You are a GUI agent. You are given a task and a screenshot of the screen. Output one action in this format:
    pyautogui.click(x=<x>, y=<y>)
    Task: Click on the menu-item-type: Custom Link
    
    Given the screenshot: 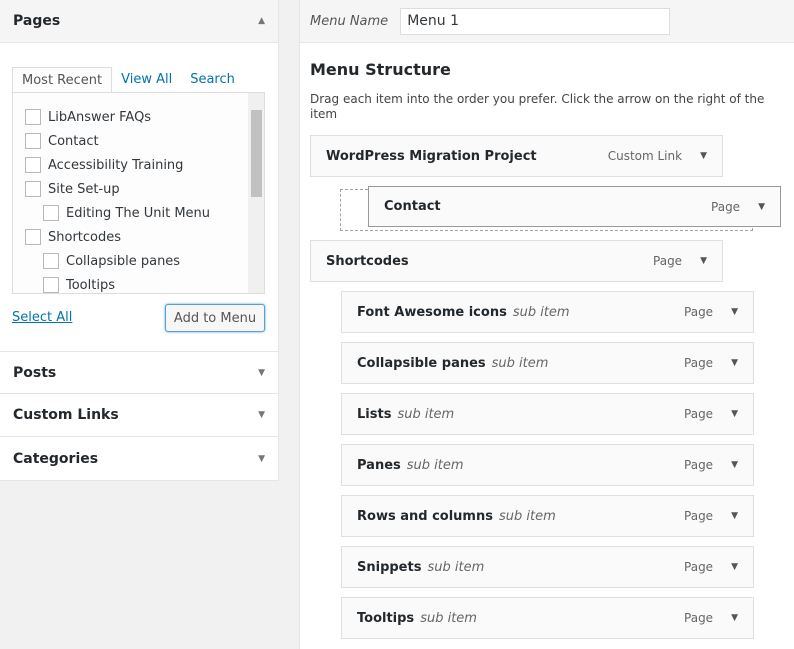 What is the action you would take?
    pyautogui.click(x=645, y=156)
    